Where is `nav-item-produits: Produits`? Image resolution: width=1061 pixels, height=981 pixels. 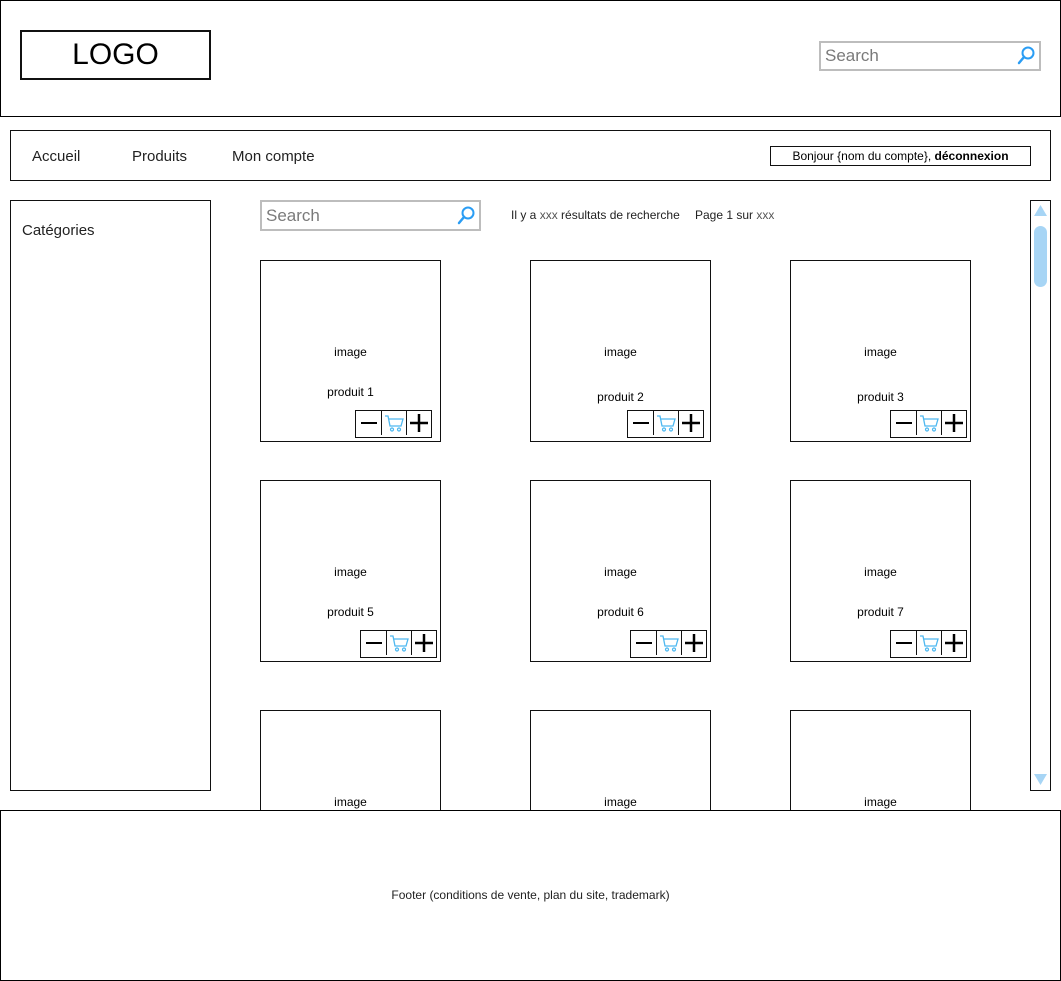 nav-item-produits: Produits is located at coordinates (159, 156).